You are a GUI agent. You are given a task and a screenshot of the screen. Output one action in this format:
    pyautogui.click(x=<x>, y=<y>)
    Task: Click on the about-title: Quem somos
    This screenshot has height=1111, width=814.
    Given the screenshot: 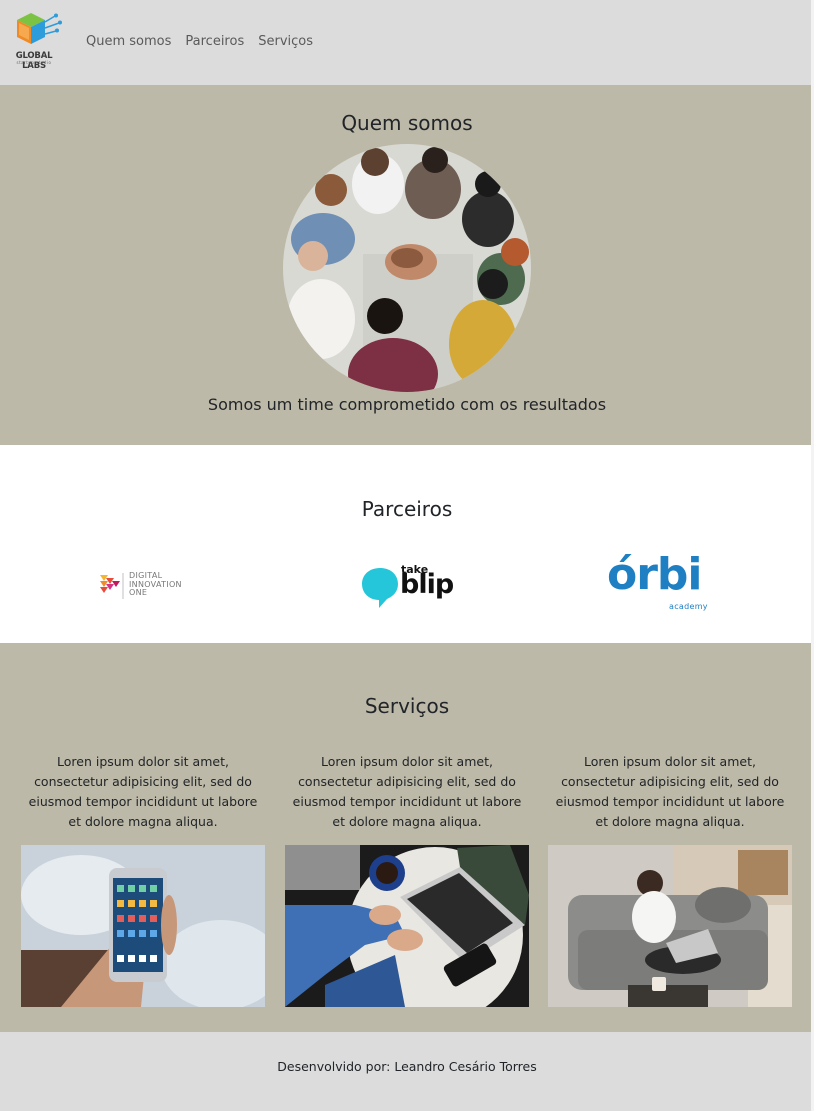 What is the action you would take?
    pyautogui.click(x=407, y=123)
    